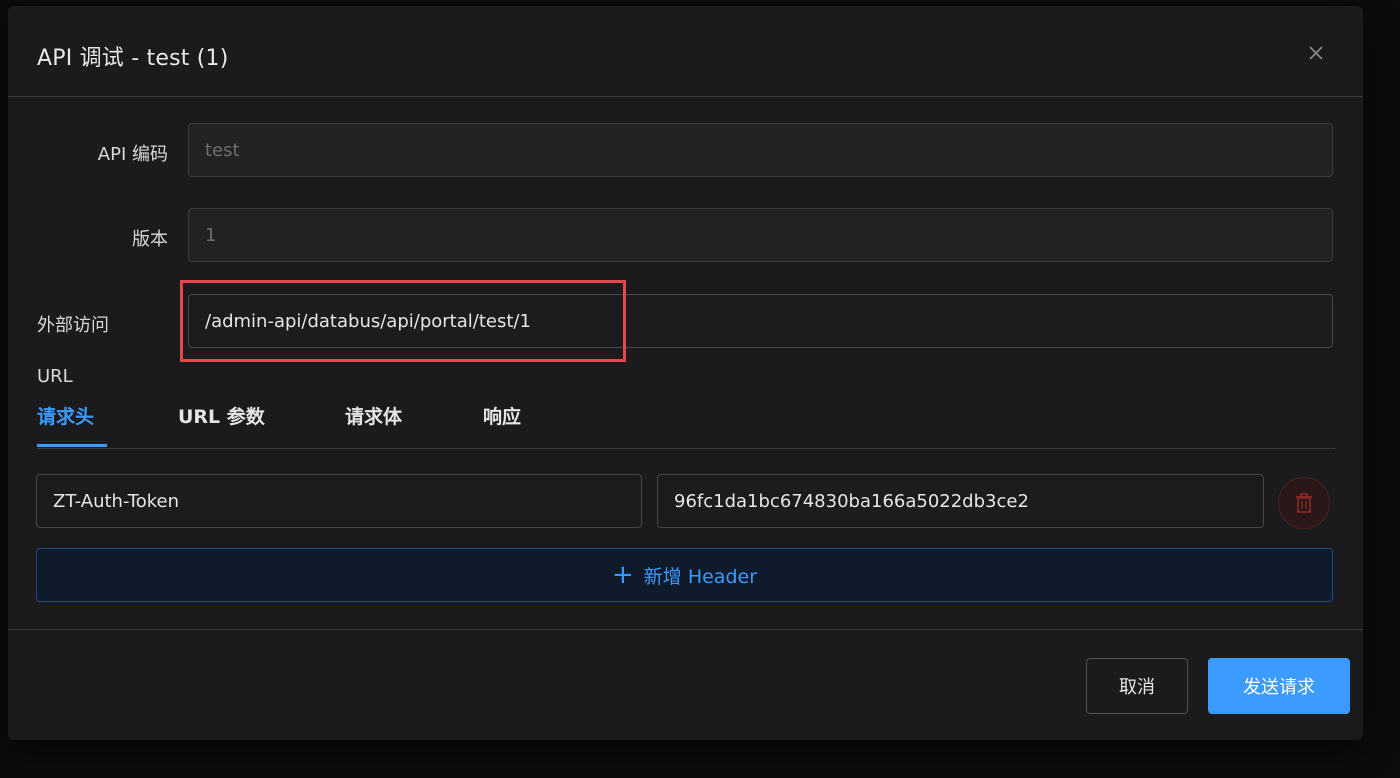 Image resolution: width=1400 pixels, height=778 pixels. I want to click on api-code-input: test, so click(760, 150).